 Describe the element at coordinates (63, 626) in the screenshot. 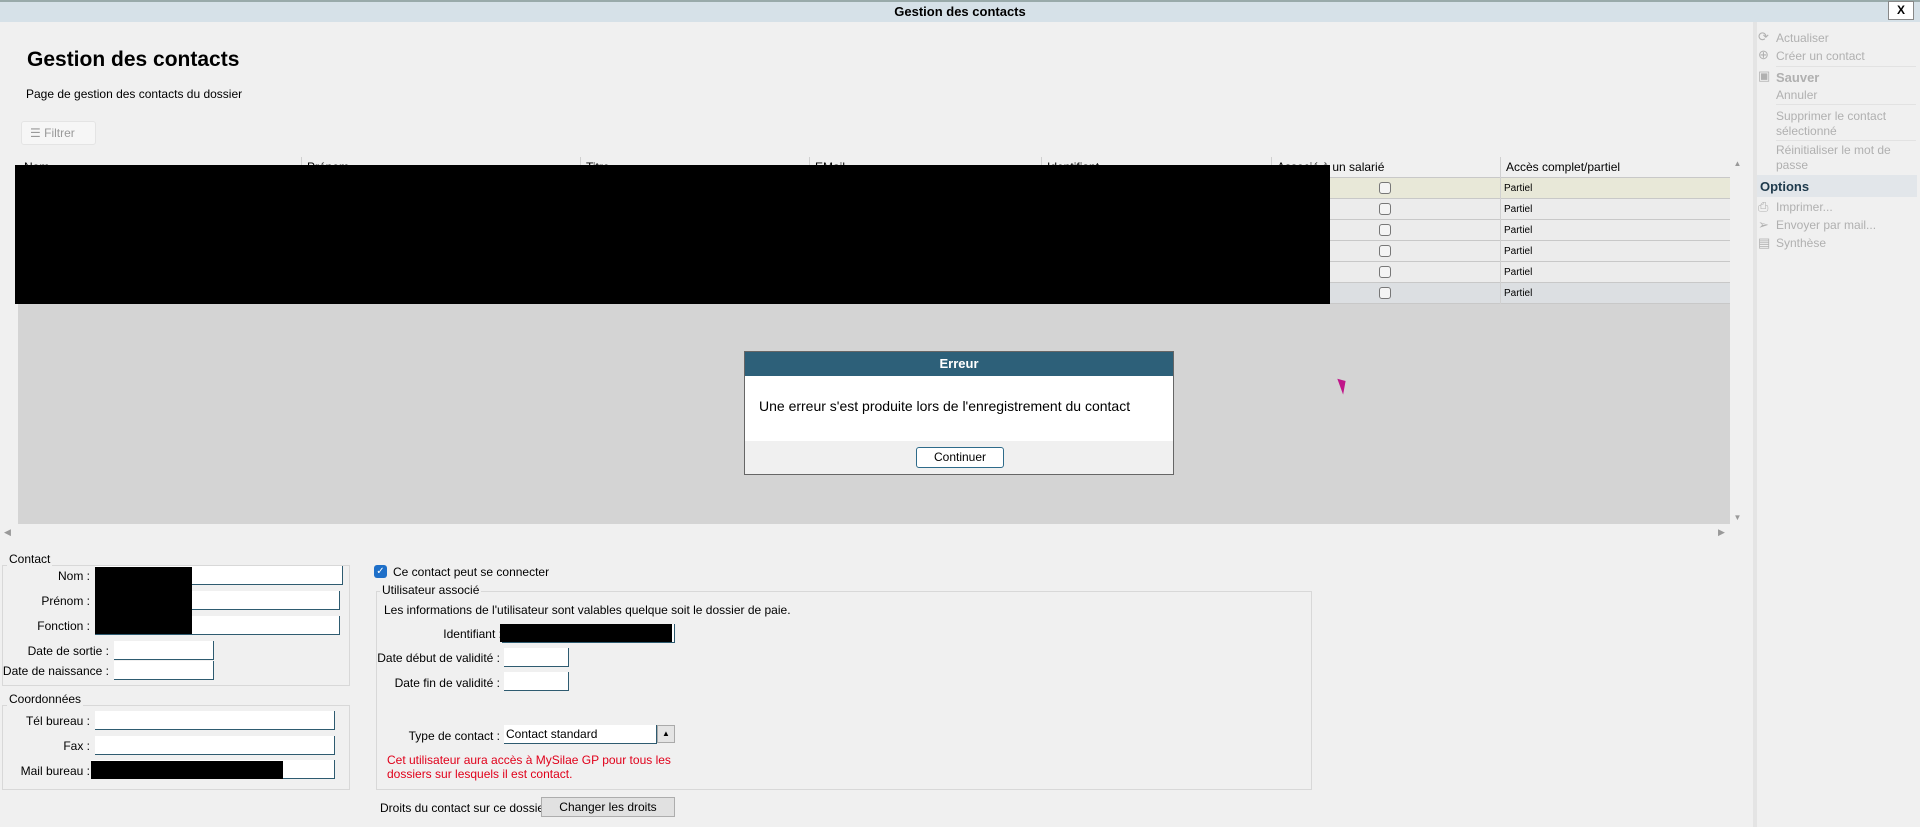

I see `fonction-label: Fonction :` at that location.